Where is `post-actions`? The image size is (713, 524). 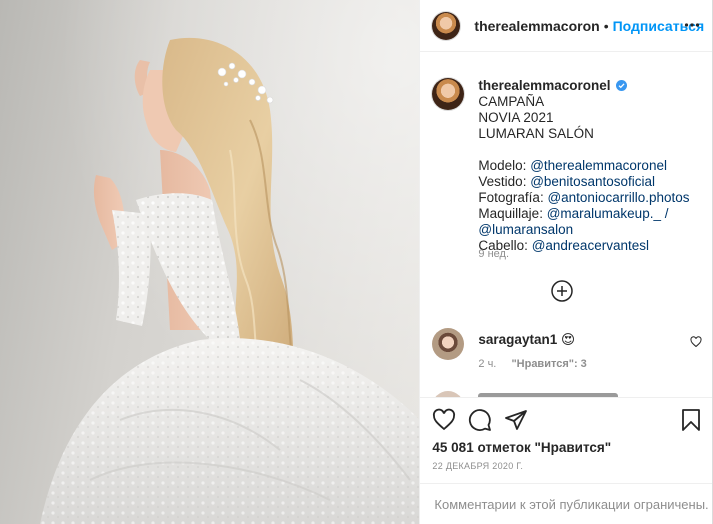 post-actions is located at coordinates (566, 417).